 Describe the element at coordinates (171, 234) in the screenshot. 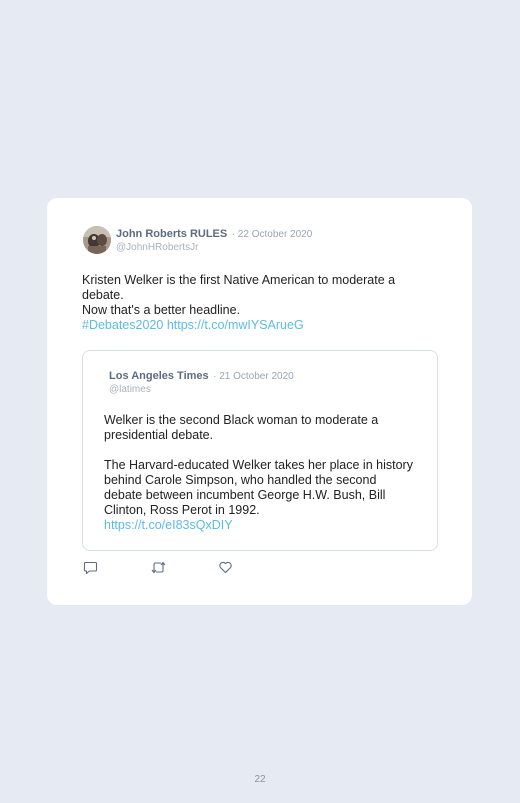

I see `author-name: John Roberts RULES` at that location.